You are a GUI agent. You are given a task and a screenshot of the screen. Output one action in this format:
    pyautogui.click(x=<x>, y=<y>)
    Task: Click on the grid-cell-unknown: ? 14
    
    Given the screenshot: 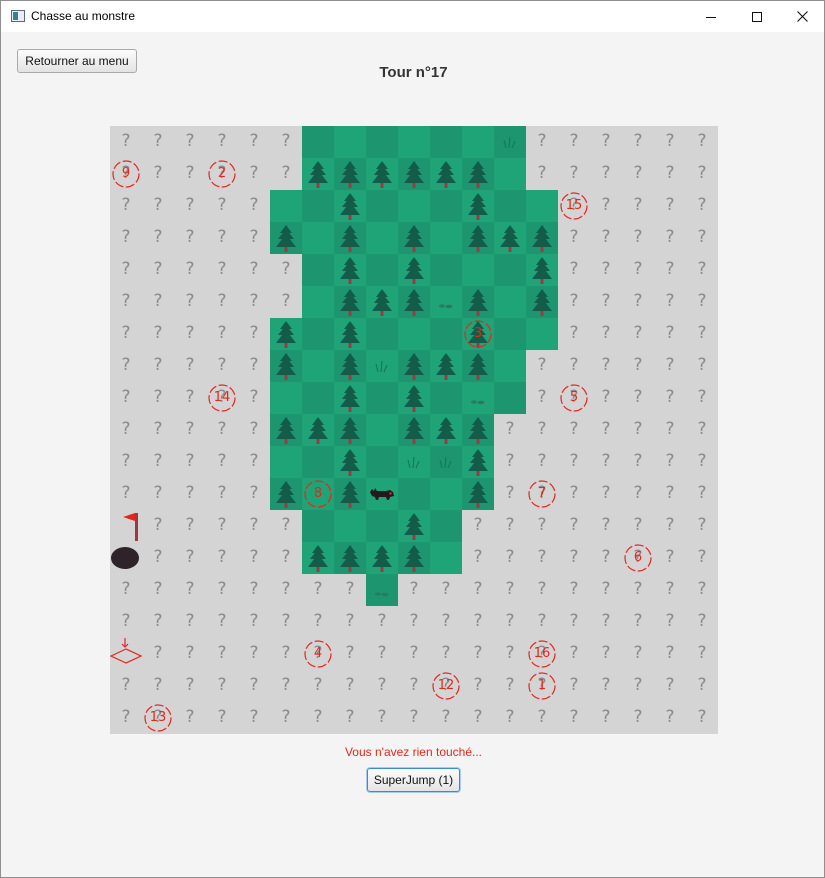 What is the action you would take?
    pyautogui.click(x=222, y=398)
    